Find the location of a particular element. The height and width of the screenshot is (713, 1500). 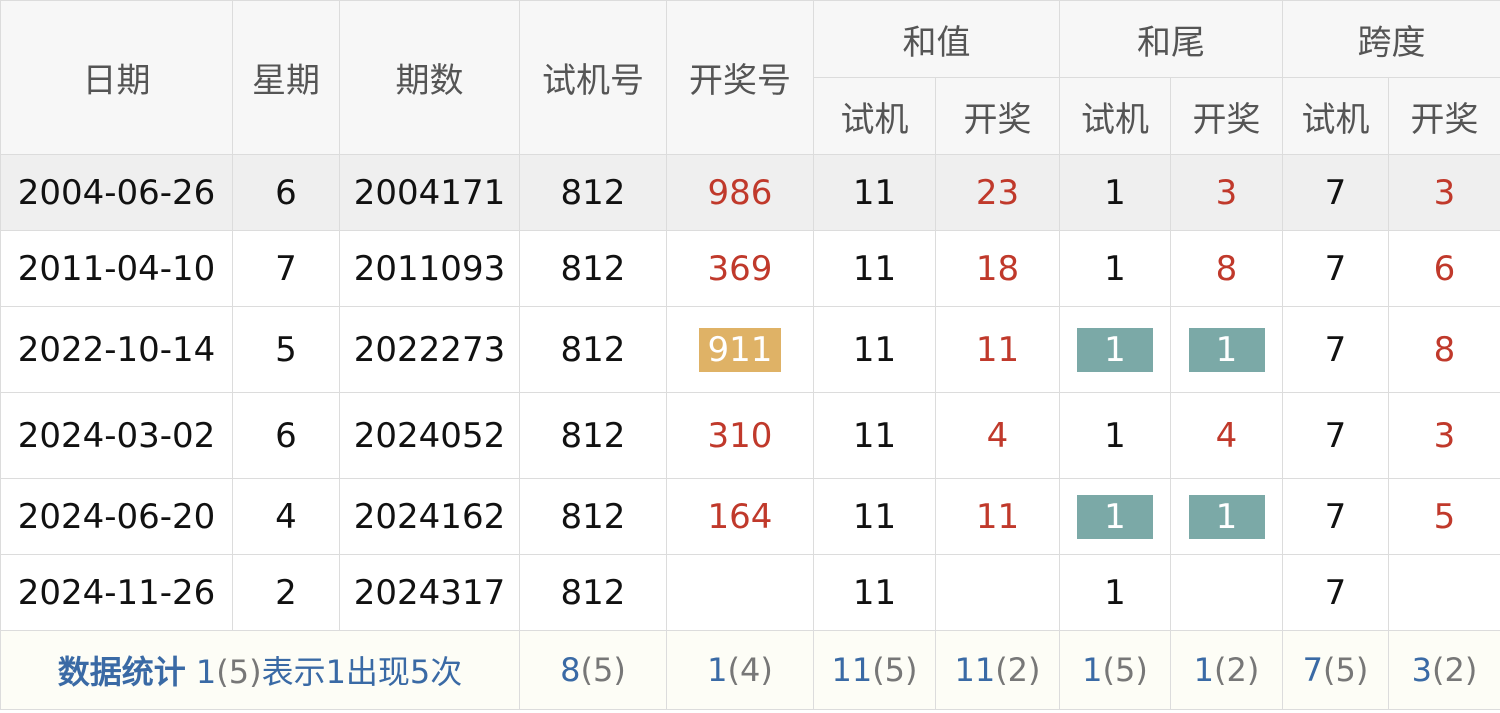

cell-tail-draw: 4 is located at coordinates (1226, 435).